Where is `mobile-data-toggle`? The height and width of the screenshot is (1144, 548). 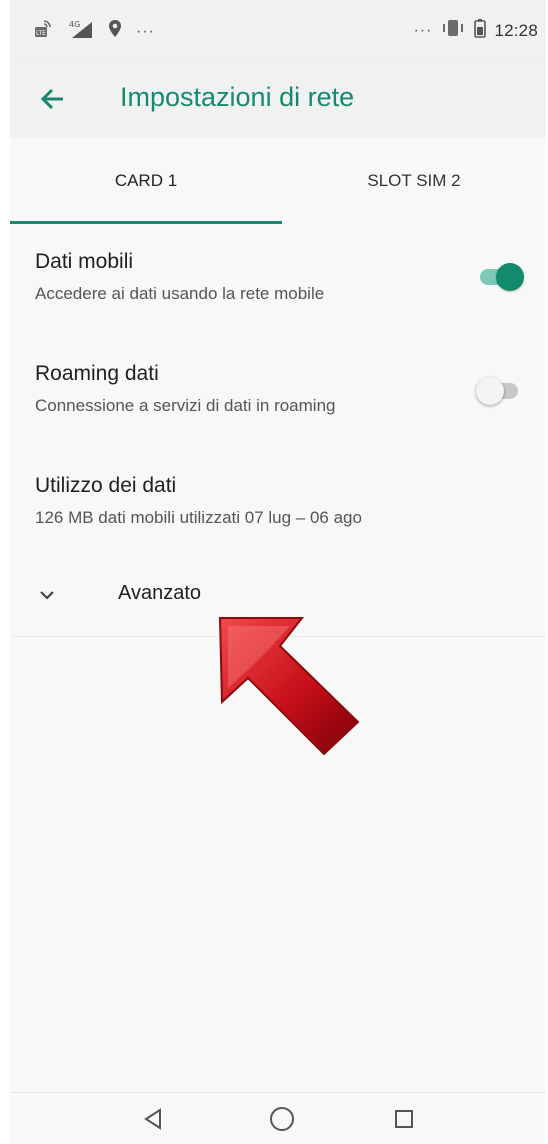 mobile-data-toggle is located at coordinates (501, 277).